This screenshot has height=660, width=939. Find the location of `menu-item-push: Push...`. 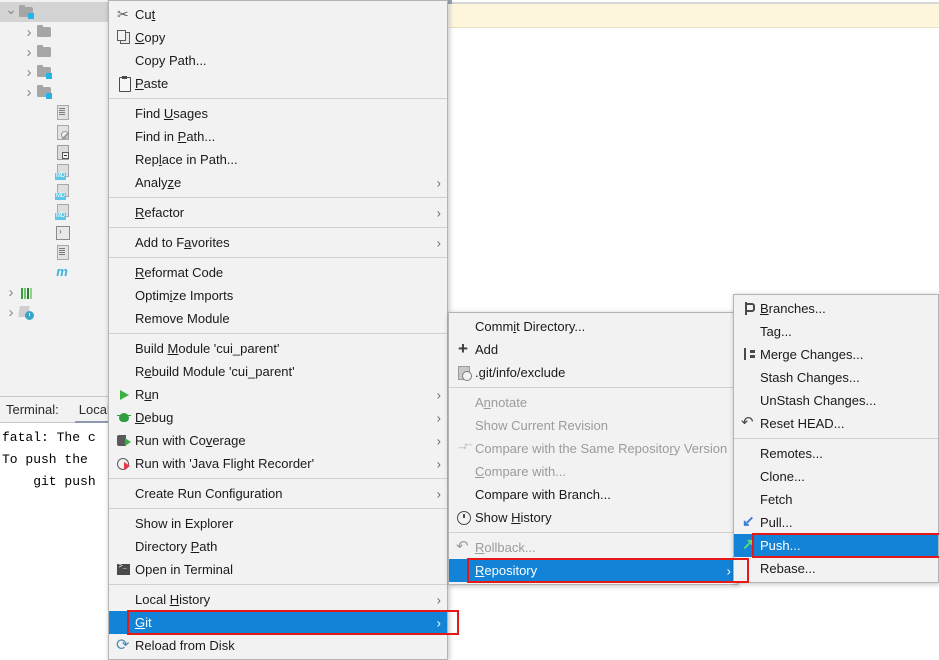

menu-item-push: Push... is located at coordinates (836, 545).